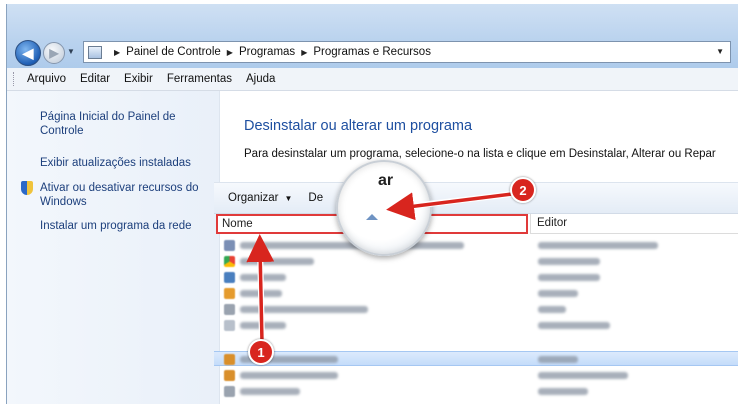 This screenshot has height=404, width=738. Describe the element at coordinates (95, 52) in the screenshot. I see `control-panel-icon` at that location.